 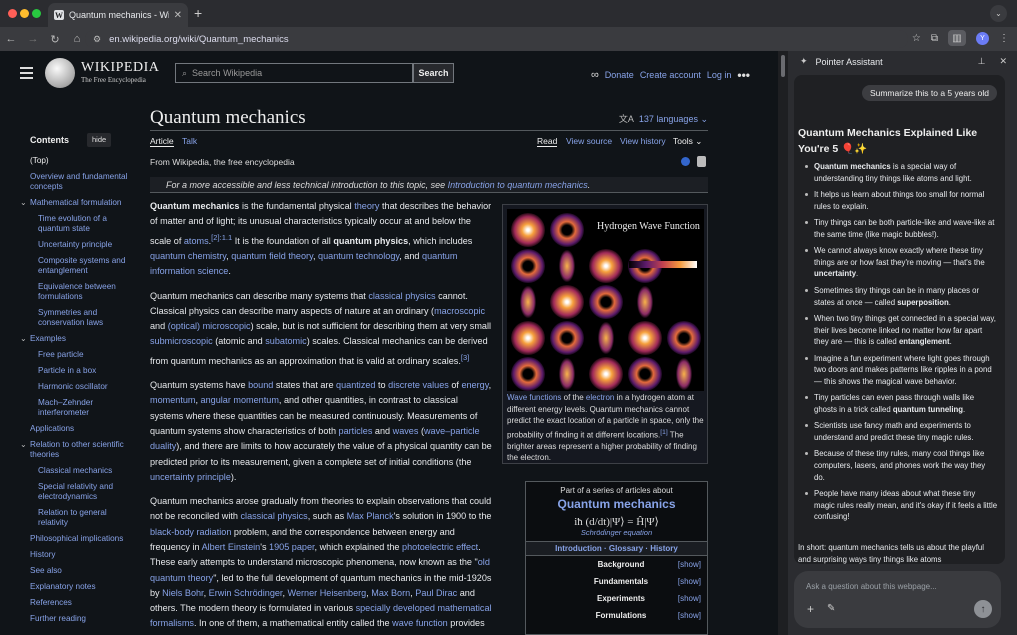 What do you see at coordinates (82, 571) in the screenshot?
I see `toc-item: See also` at bounding box center [82, 571].